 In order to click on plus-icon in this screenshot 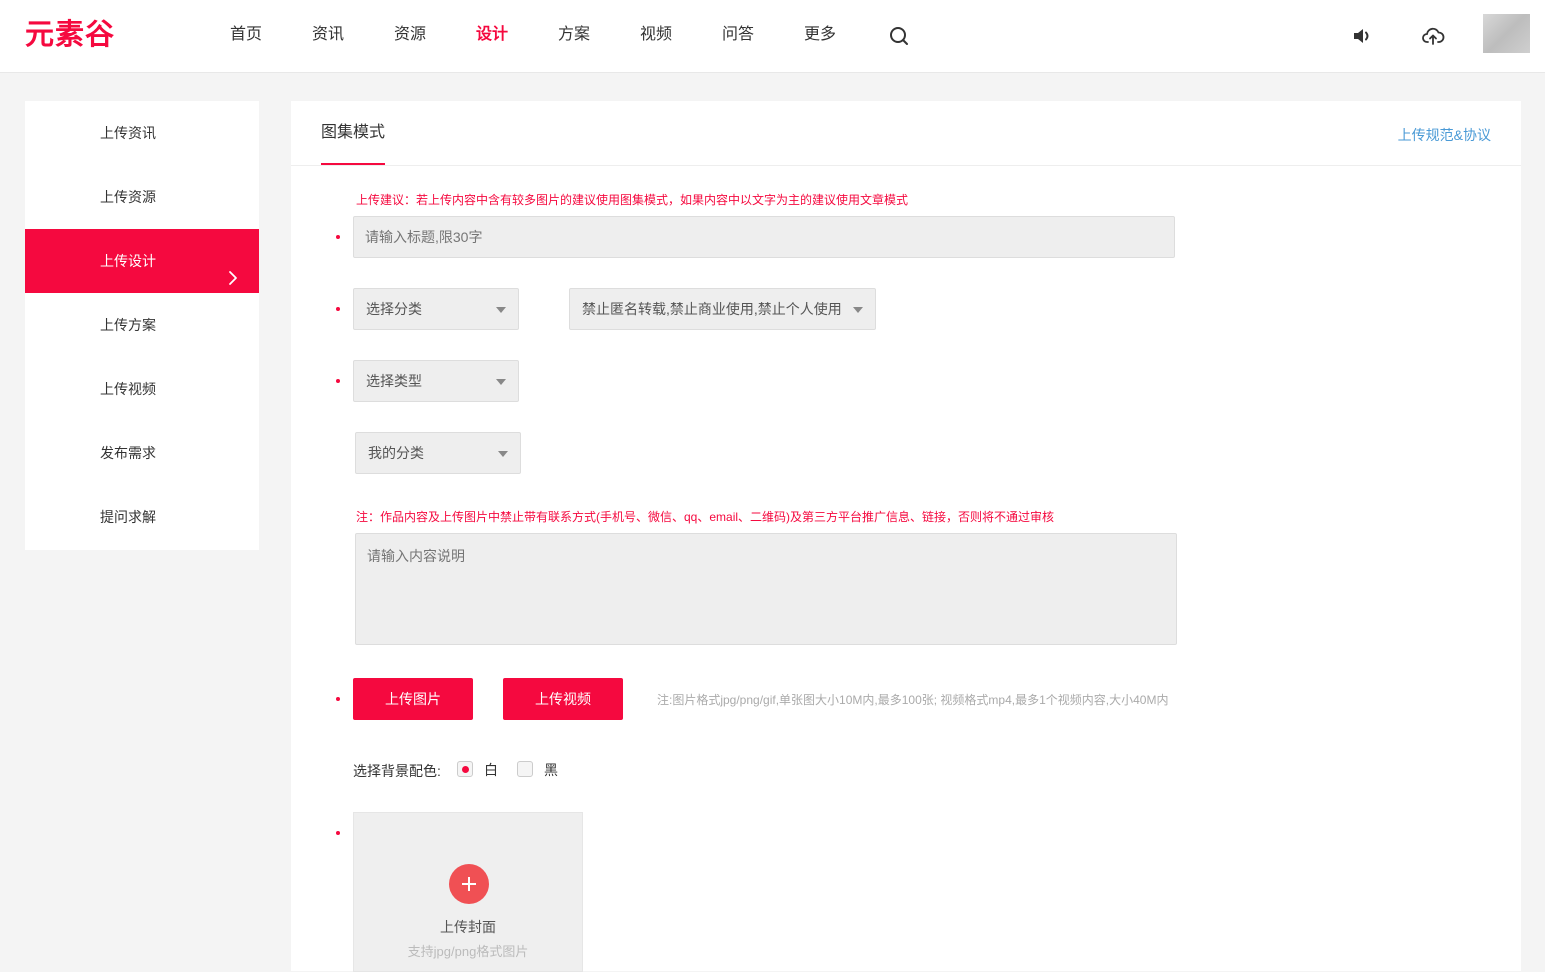, I will do `click(469, 884)`.